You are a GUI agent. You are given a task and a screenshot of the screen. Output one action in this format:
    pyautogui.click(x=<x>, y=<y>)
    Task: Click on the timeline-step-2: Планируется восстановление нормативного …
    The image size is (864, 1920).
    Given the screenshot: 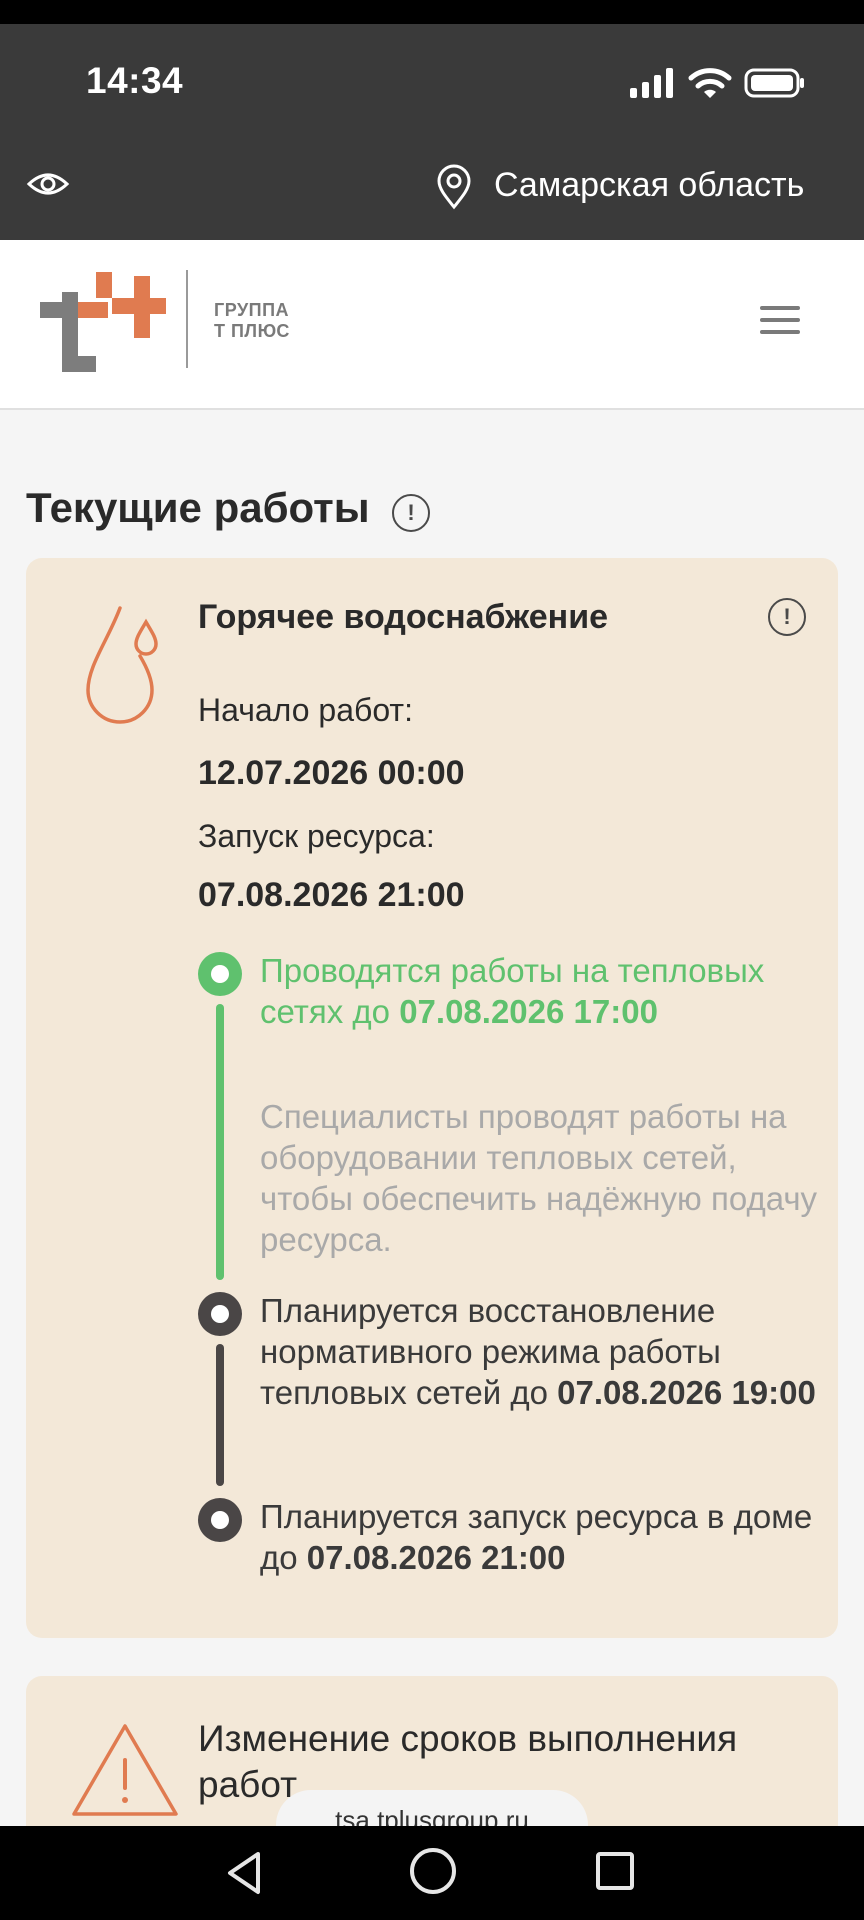 What is the action you would take?
    pyautogui.click(x=538, y=1351)
    